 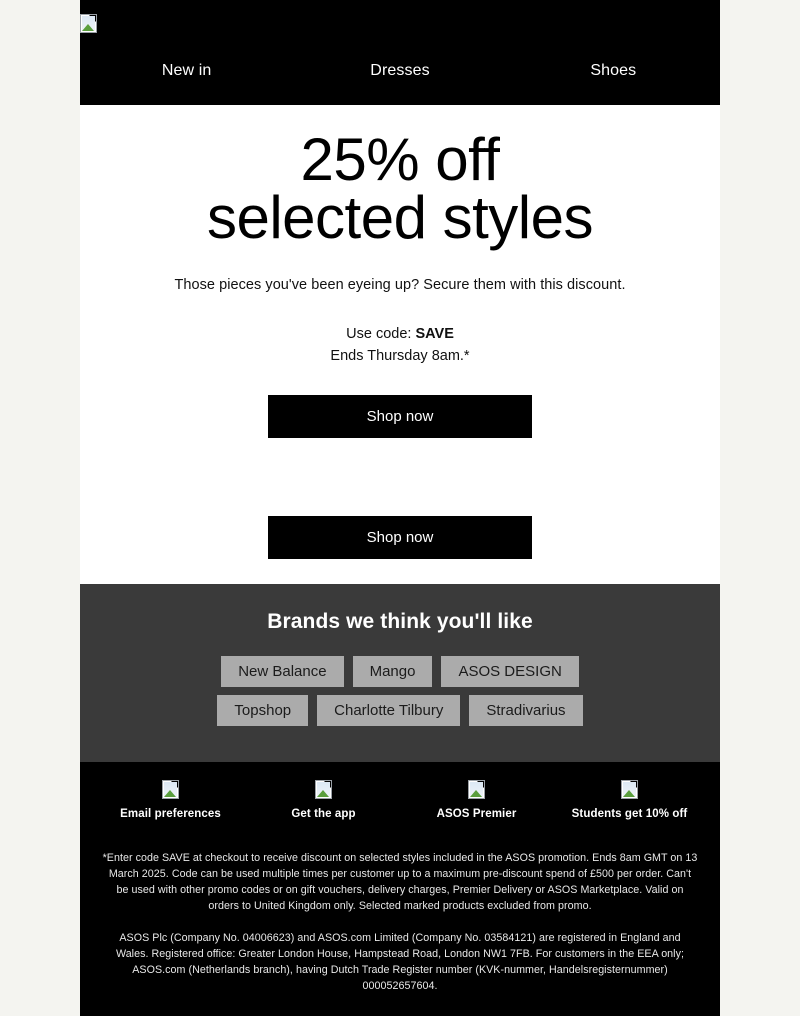 What do you see at coordinates (379, 334) in the screenshot?
I see `use-code-label: Use code:` at bounding box center [379, 334].